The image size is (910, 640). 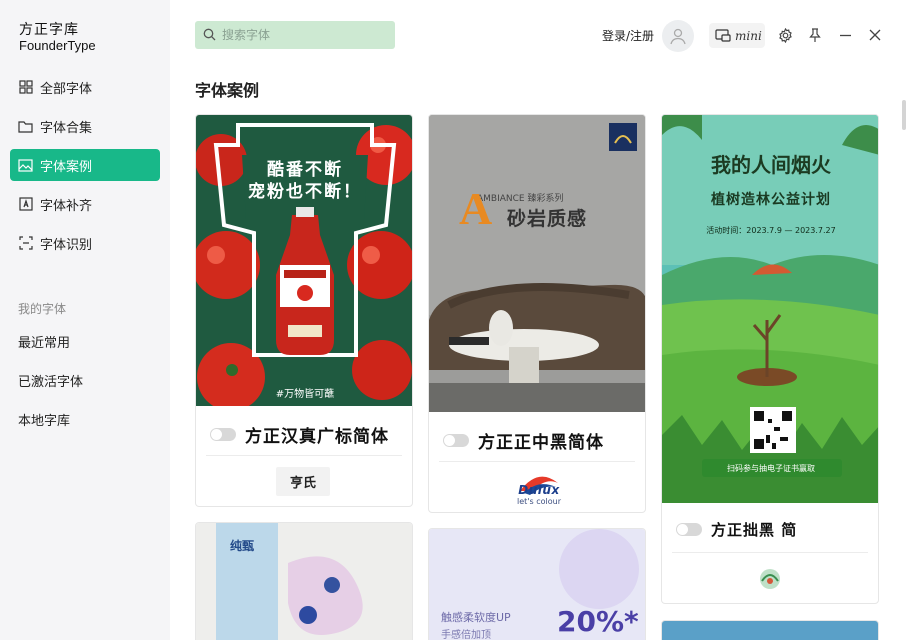 I want to click on case-poster-image: 触感柔软度UP 手感倍加顶 20%*, so click(x=537, y=584).